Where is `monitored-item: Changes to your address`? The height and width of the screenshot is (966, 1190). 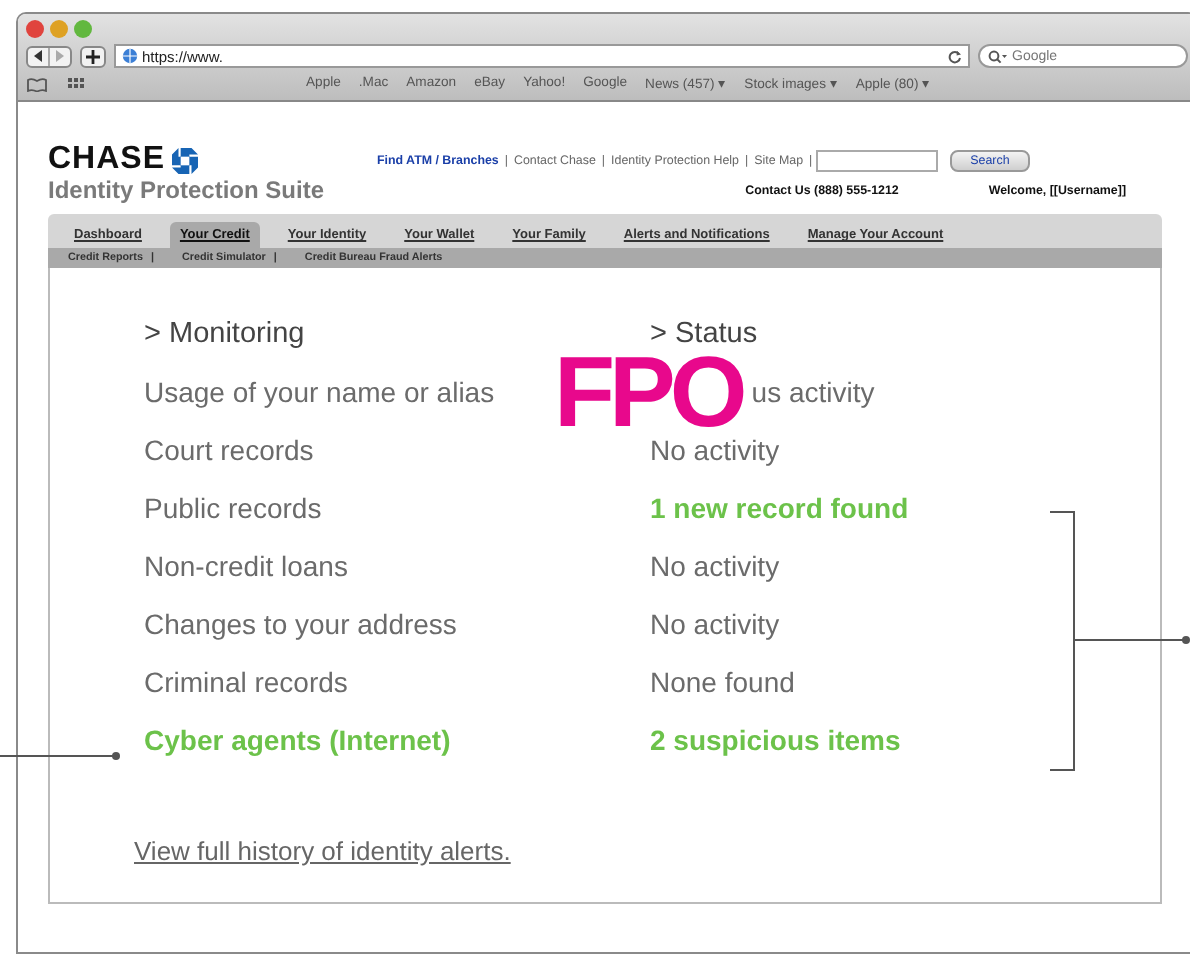
monitored-item: Changes to your address is located at coordinates (301, 624).